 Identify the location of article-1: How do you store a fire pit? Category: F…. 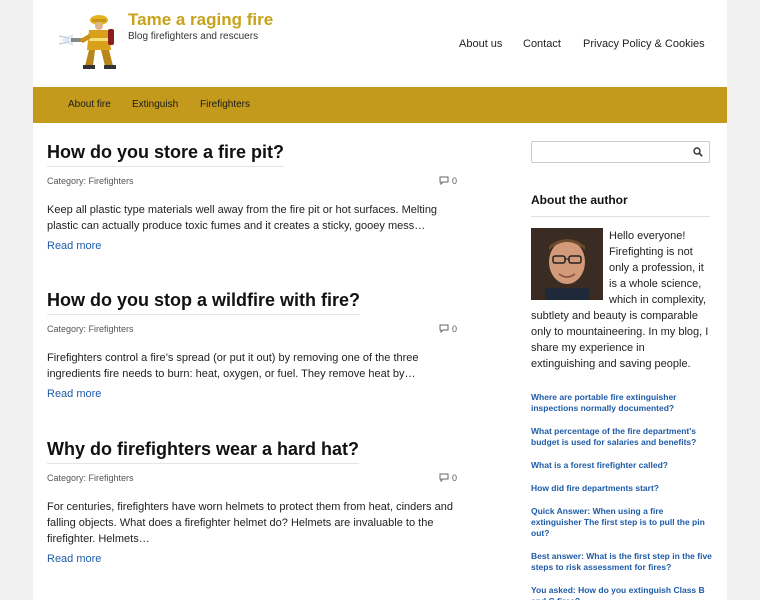
(257, 201).